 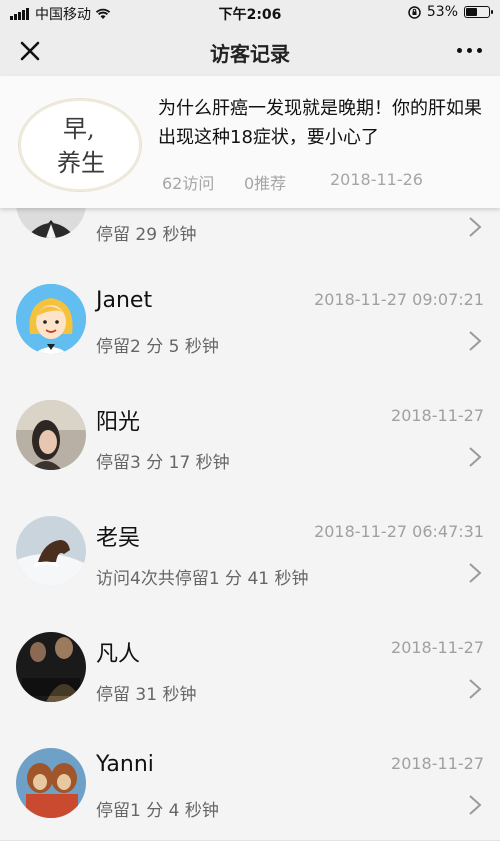 I want to click on article-title: 为什么肝癌一发现就是晚期！你的肝如果出现这种18症状，要小心了, so click(x=320, y=123).